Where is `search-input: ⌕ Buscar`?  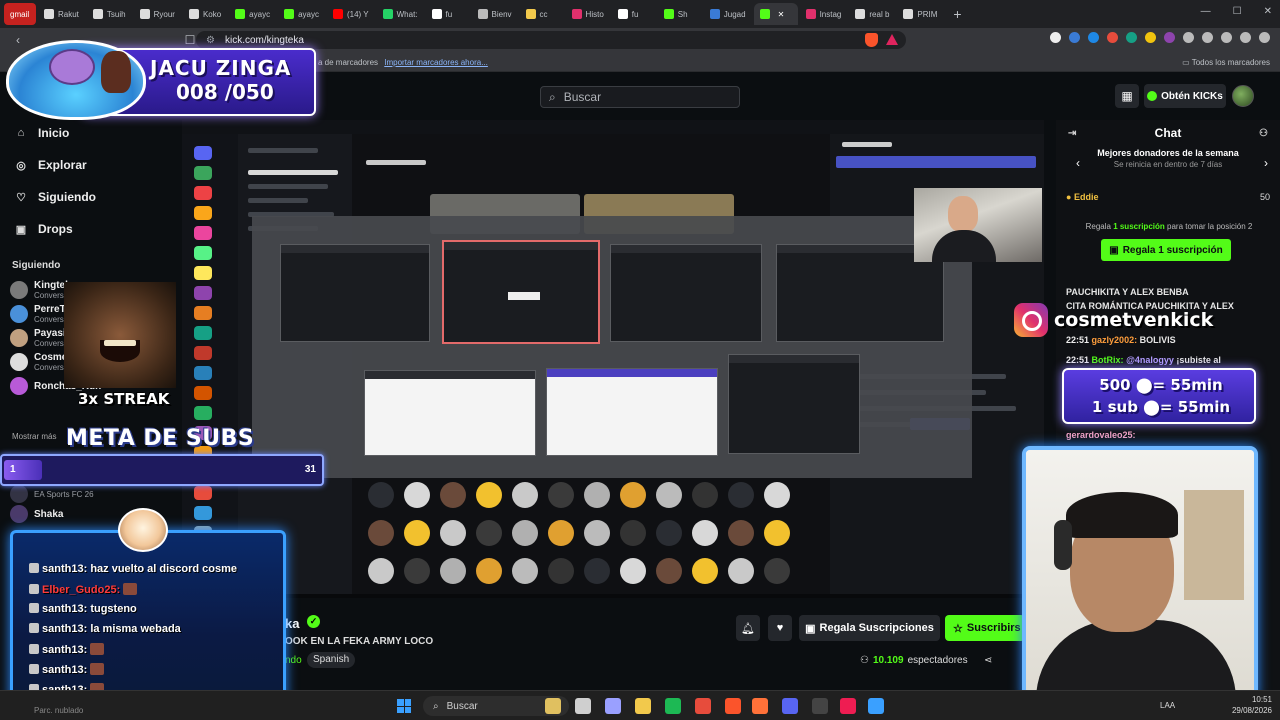
search-input: ⌕ Buscar is located at coordinates (640, 97).